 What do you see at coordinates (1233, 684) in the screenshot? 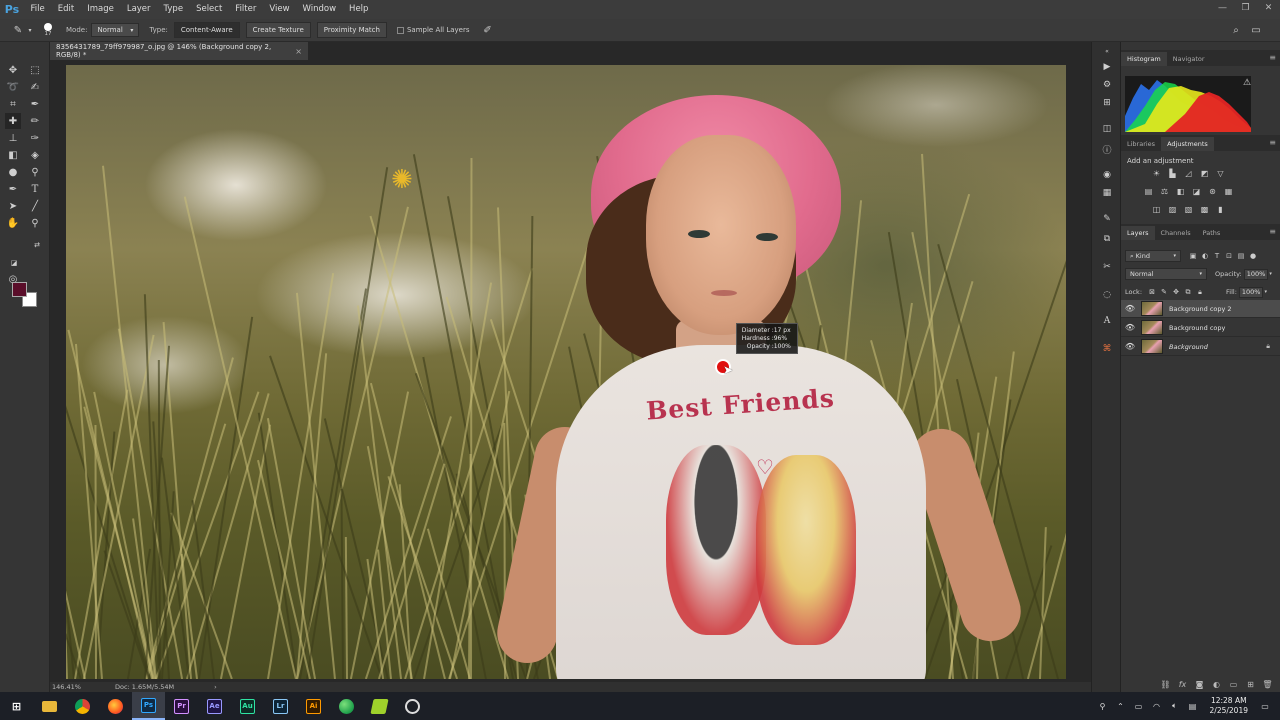
I see `new-group-icon: ▭` at bounding box center [1233, 684].